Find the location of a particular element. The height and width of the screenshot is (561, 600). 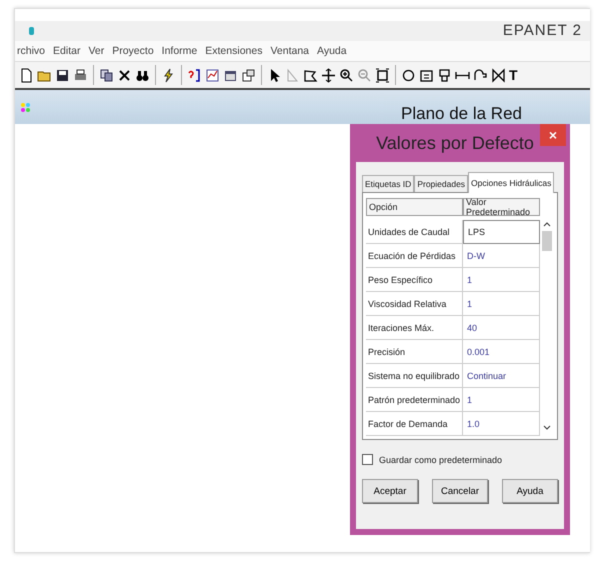

dialog-button: Aceptar is located at coordinates (390, 491).